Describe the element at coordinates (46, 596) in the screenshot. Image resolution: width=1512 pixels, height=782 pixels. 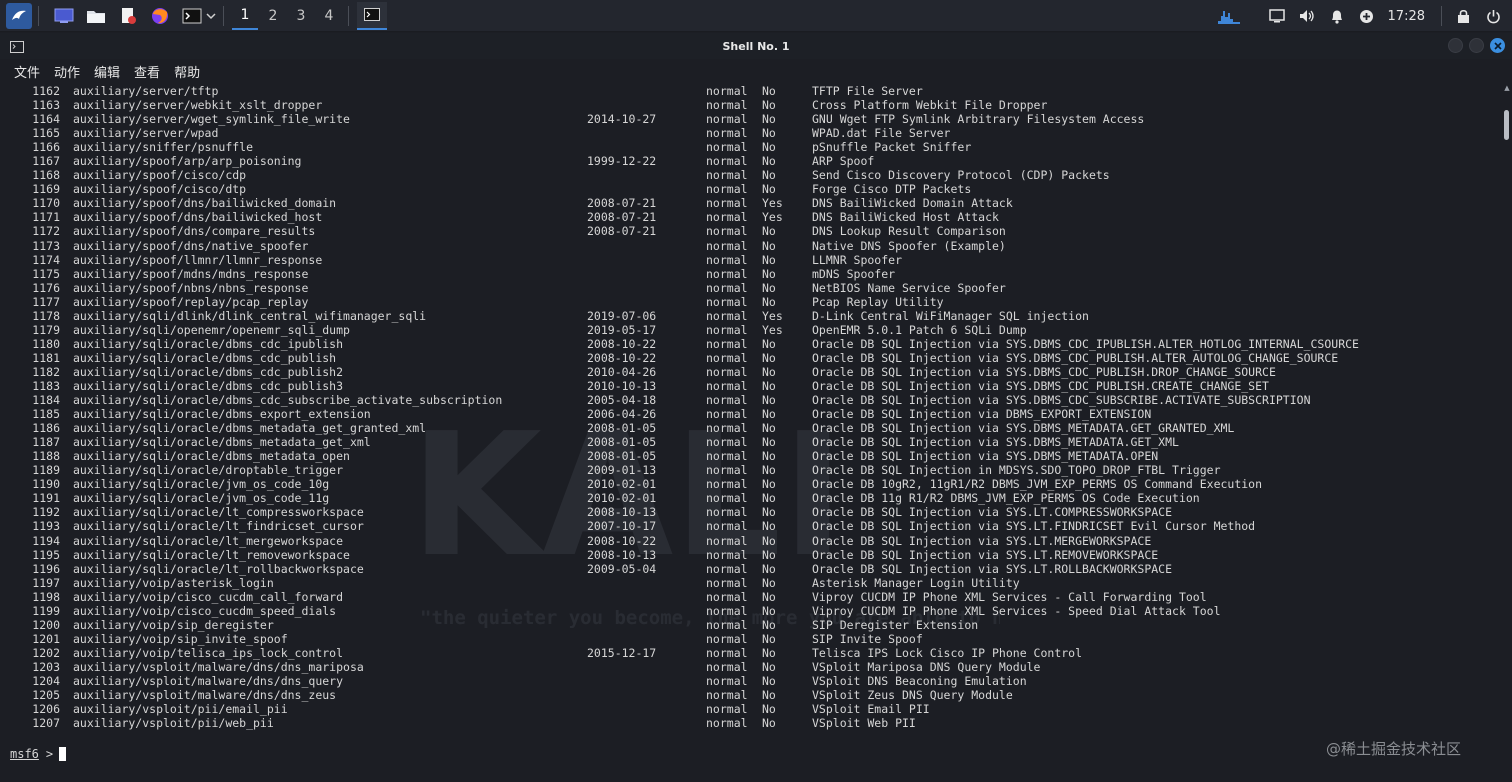
I see `module-index: 1198` at that location.